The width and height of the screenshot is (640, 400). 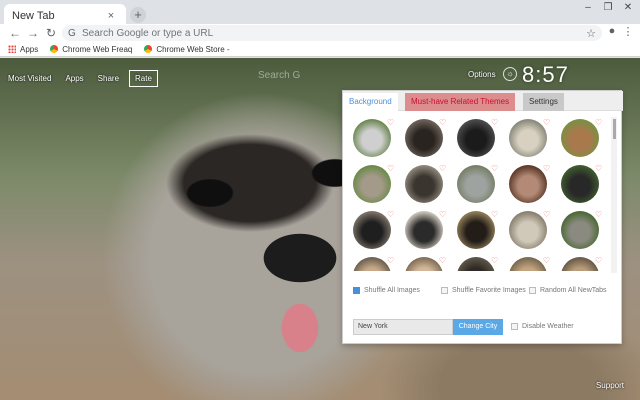 I want to click on close-window-icon: ✕, so click(x=628, y=9).